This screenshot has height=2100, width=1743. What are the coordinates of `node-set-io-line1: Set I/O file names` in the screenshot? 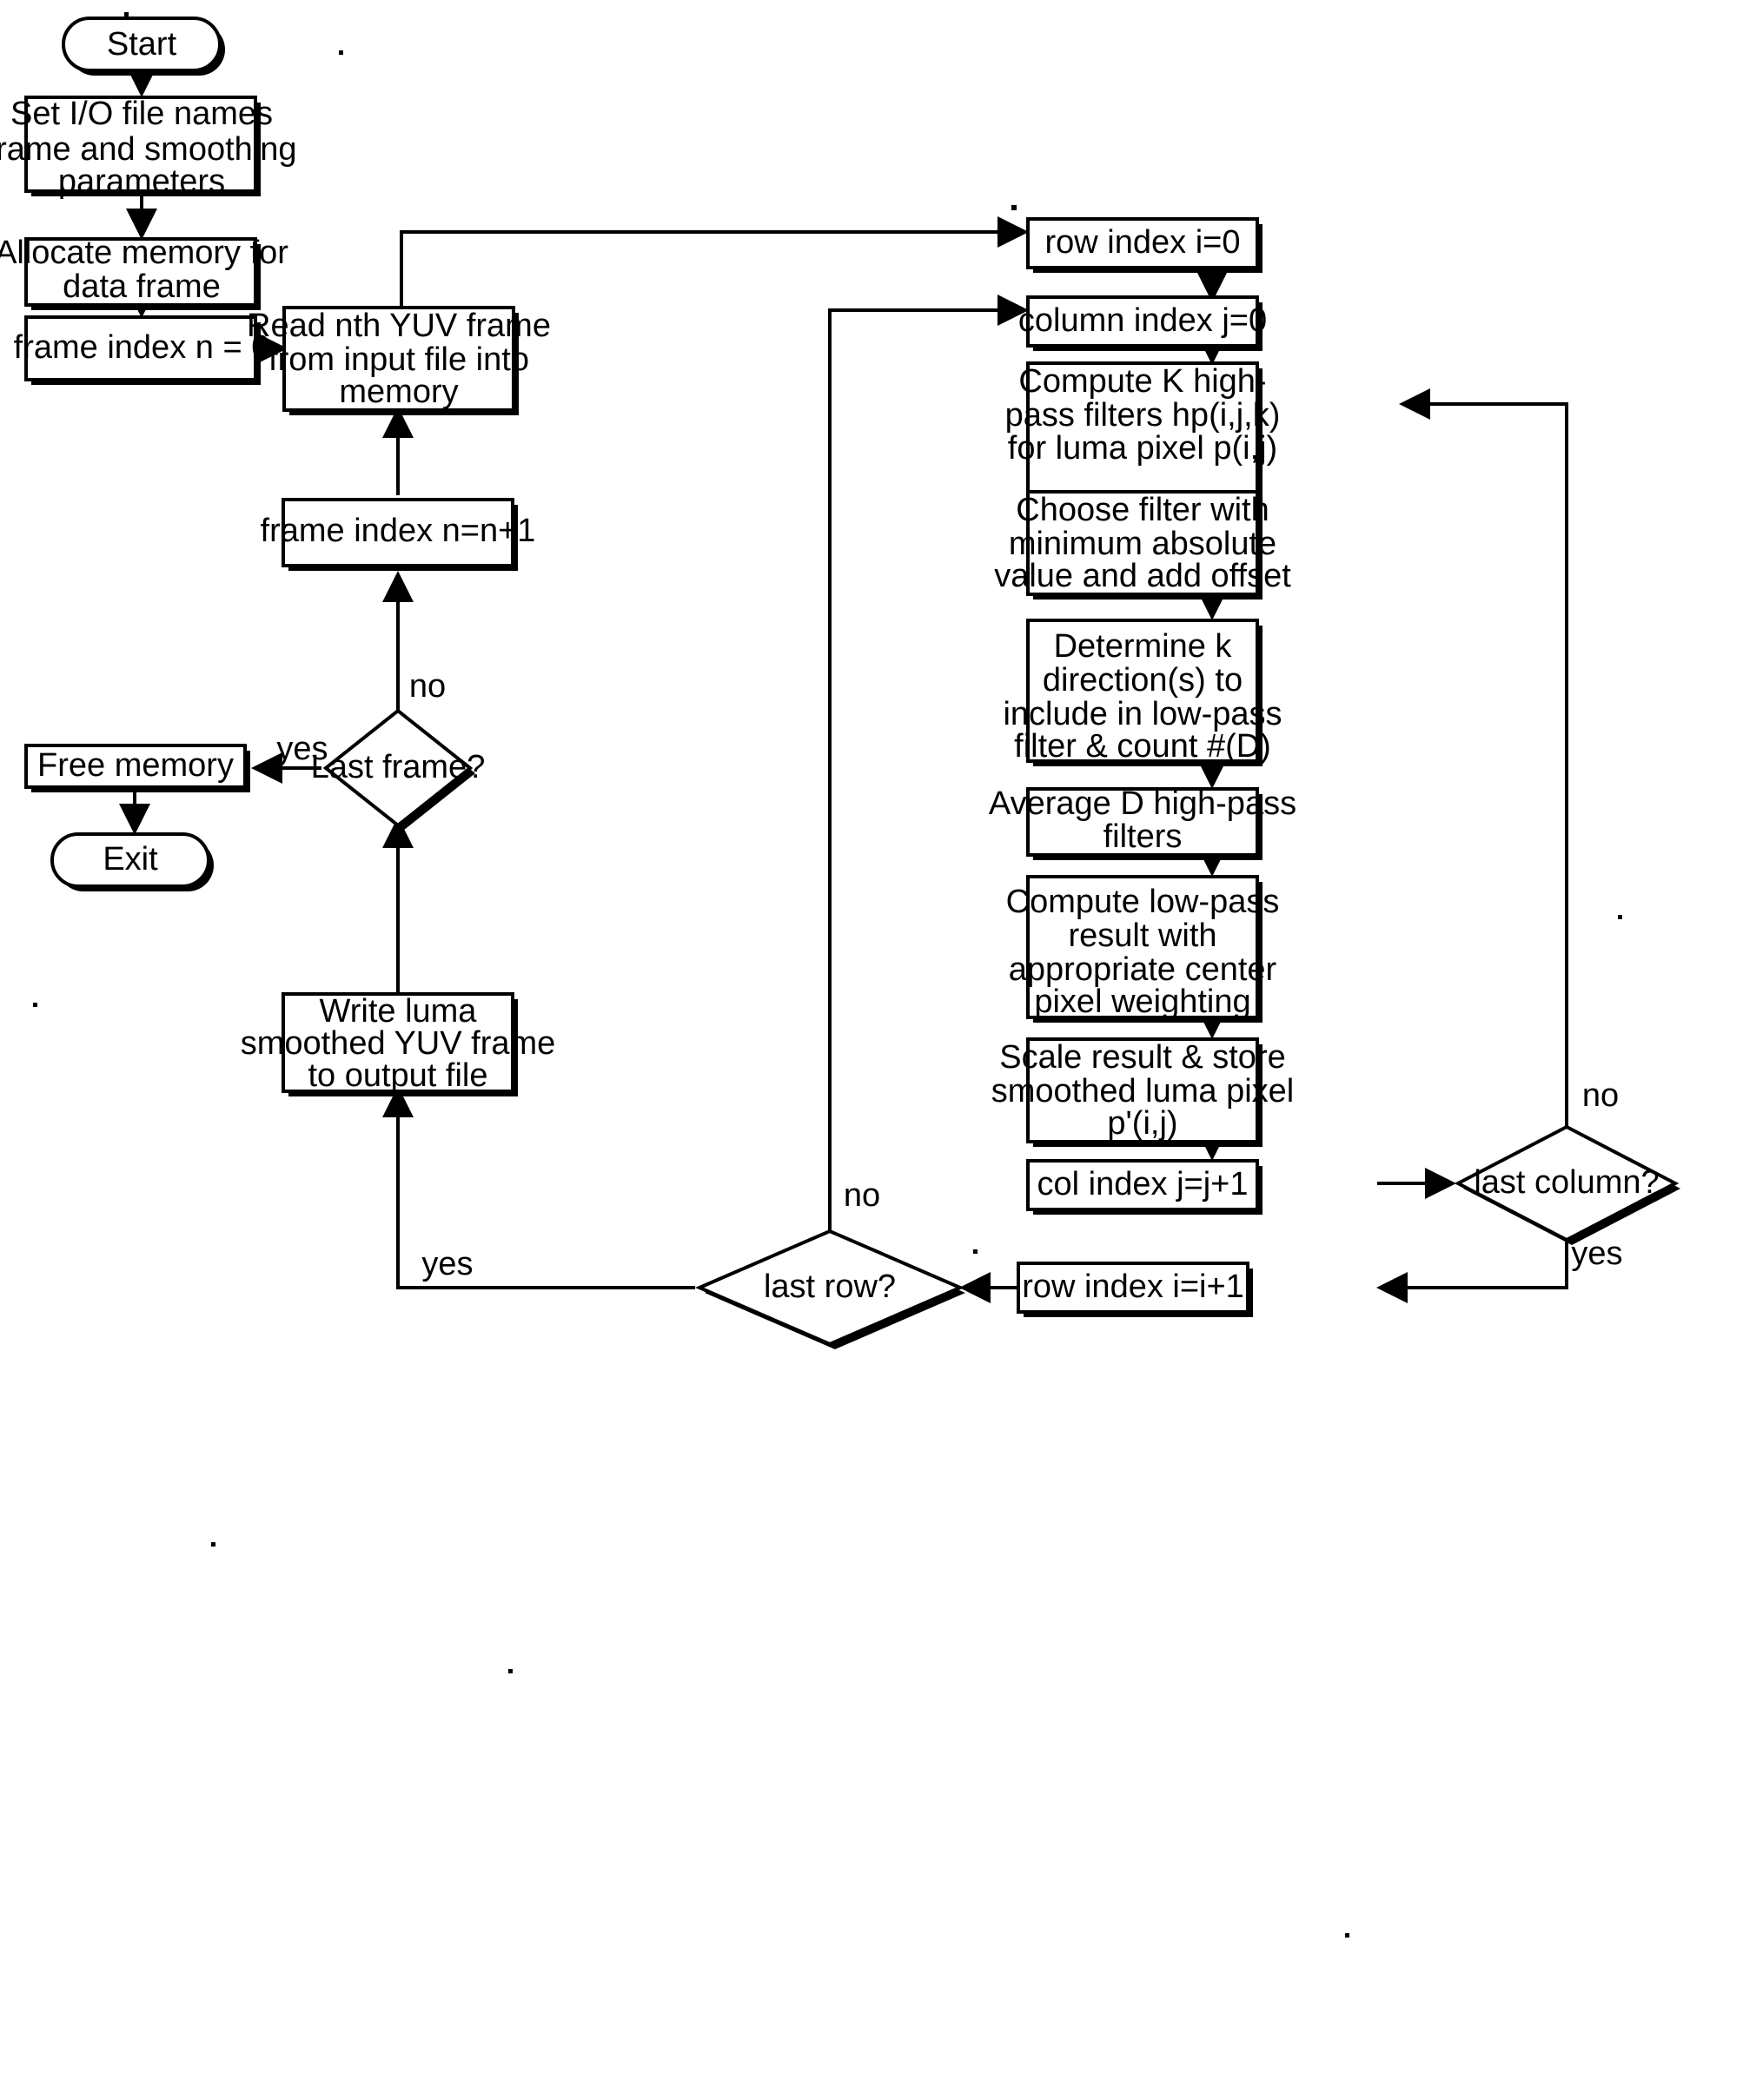 It's located at (142, 114).